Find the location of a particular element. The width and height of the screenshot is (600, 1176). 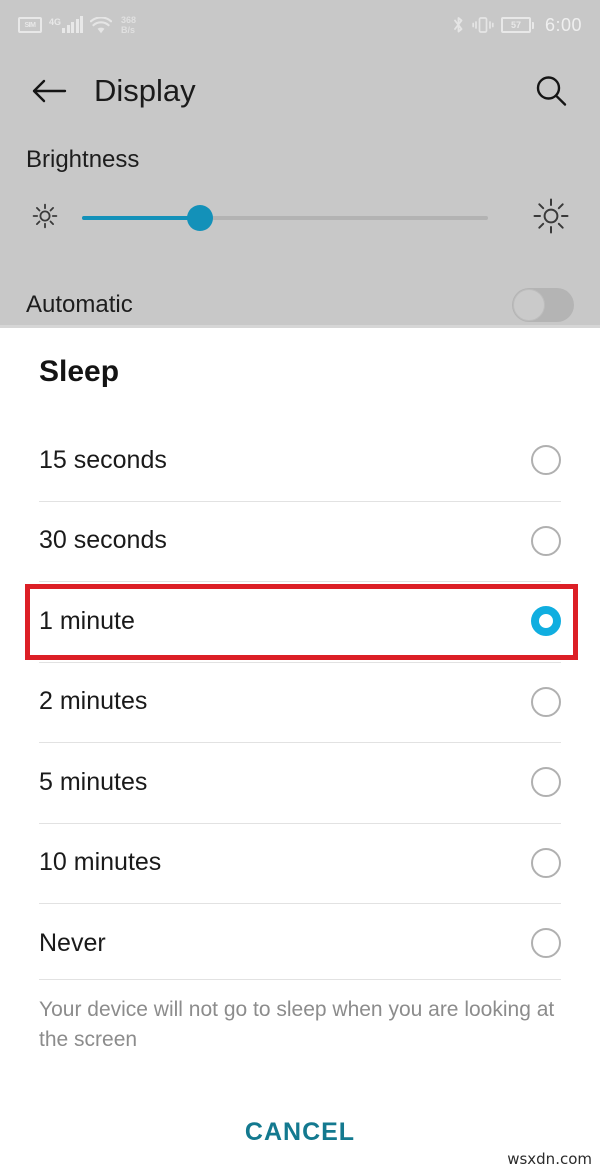

brightness-high-icon is located at coordinates (551, 218).